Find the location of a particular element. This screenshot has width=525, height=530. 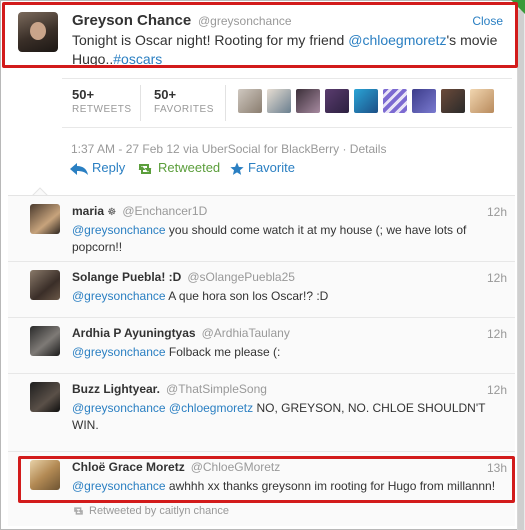

retweeted-by: Retweeted by caitlyn chance is located at coordinates (150, 511).